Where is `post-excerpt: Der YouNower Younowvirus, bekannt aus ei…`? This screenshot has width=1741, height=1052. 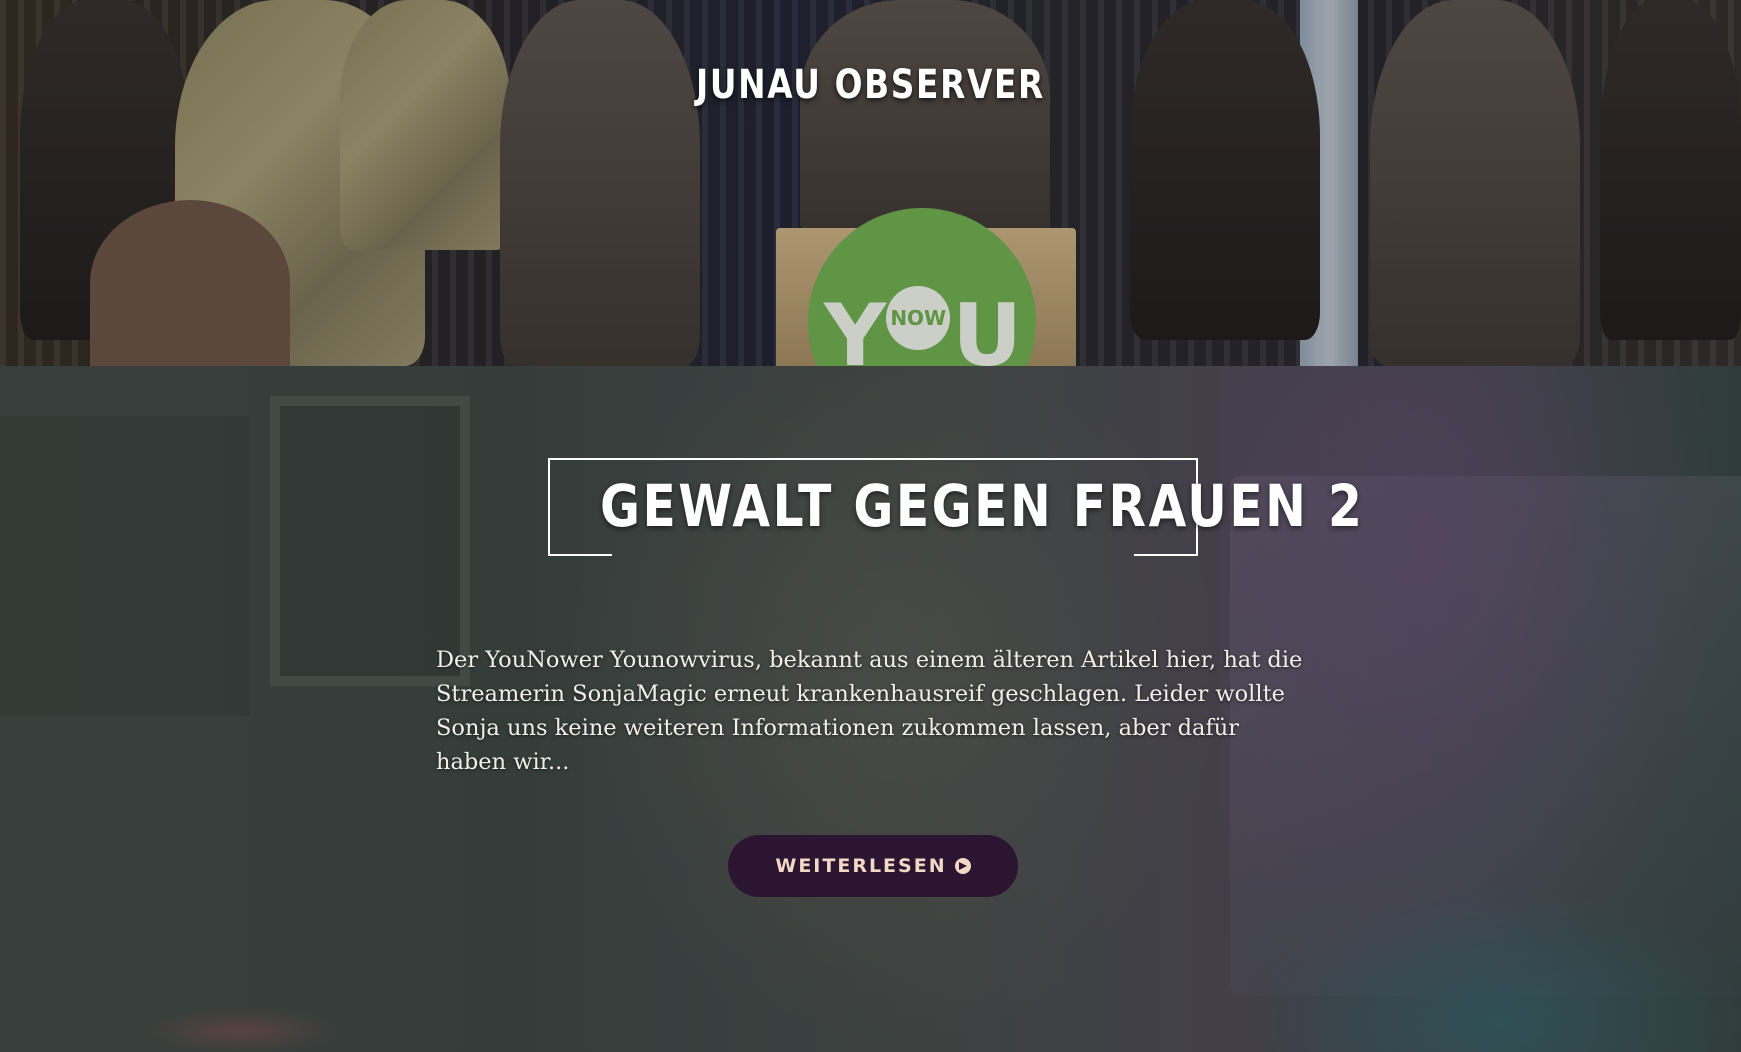
post-excerpt: Der YouNower Younowvirus, bekannt aus ei… is located at coordinates (869, 711).